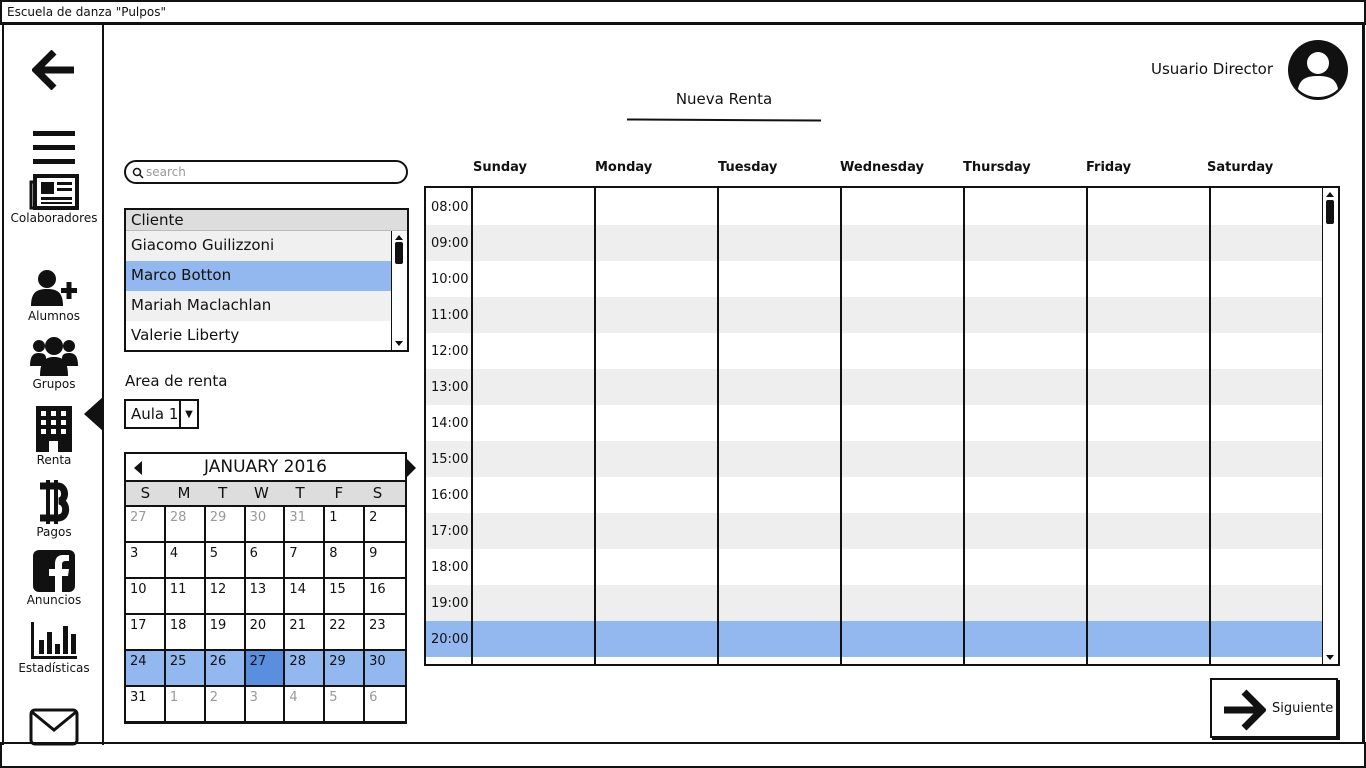 This screenshot has width=1366, height=768. What do you see at coordinates (225, 669) in the screenshot?
I see `calendar-day: 26` at bounding box center [225, 669].